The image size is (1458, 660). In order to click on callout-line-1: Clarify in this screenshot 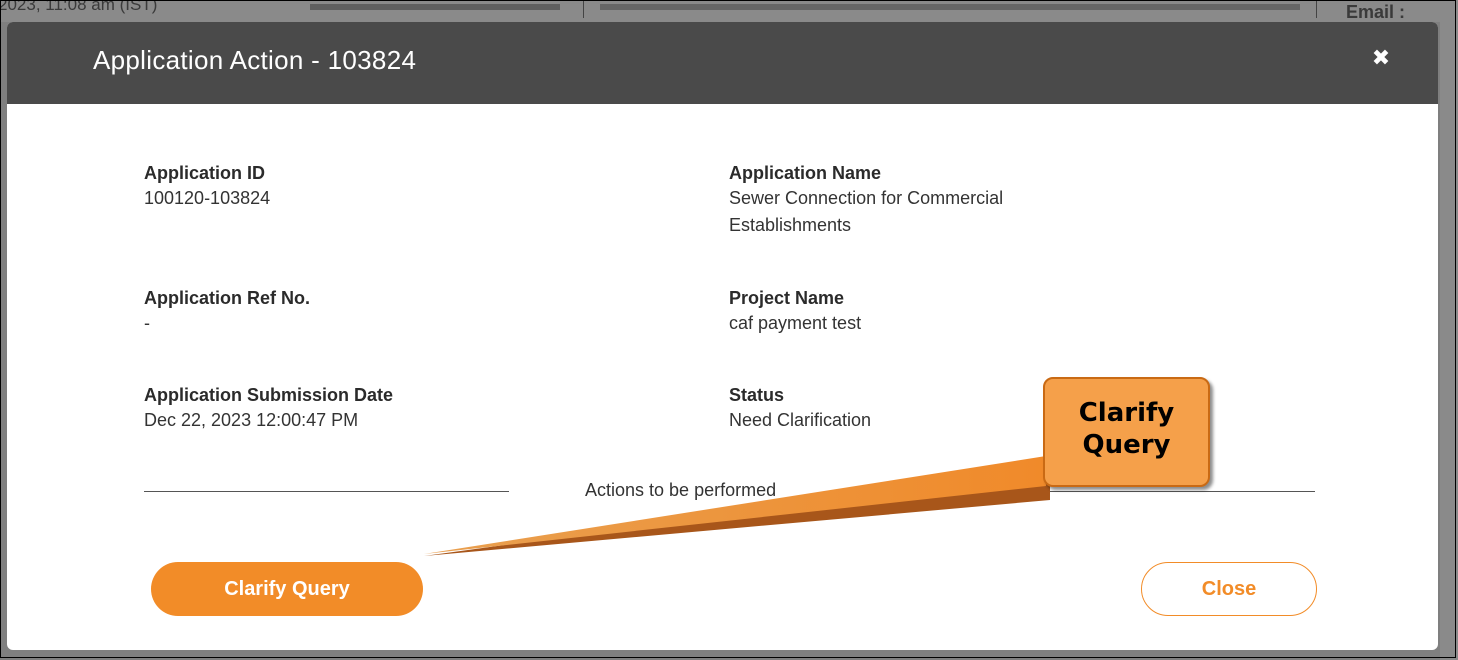, I will do `click(1126, 413)`.